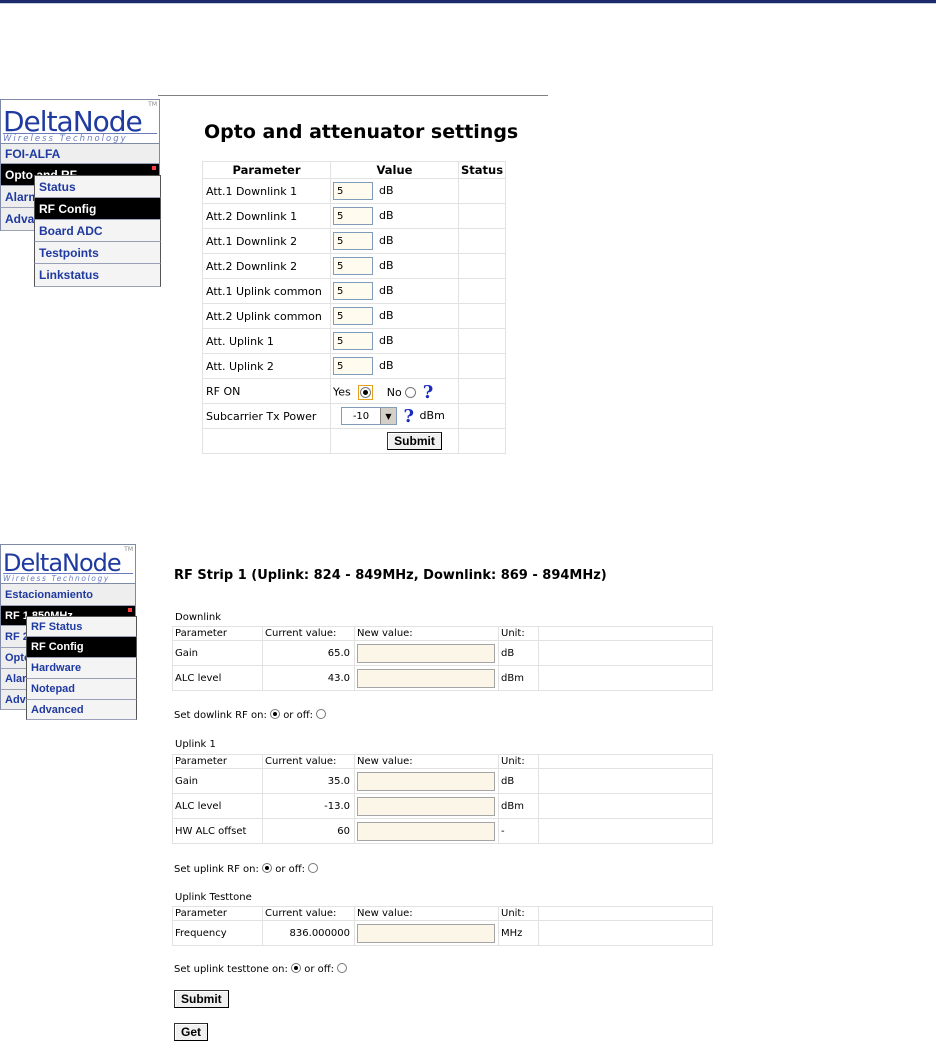 The width and height of the screenshot is (936, 1052). I want to click on submenu-item-hardware: Hardware, so click(81, 668).